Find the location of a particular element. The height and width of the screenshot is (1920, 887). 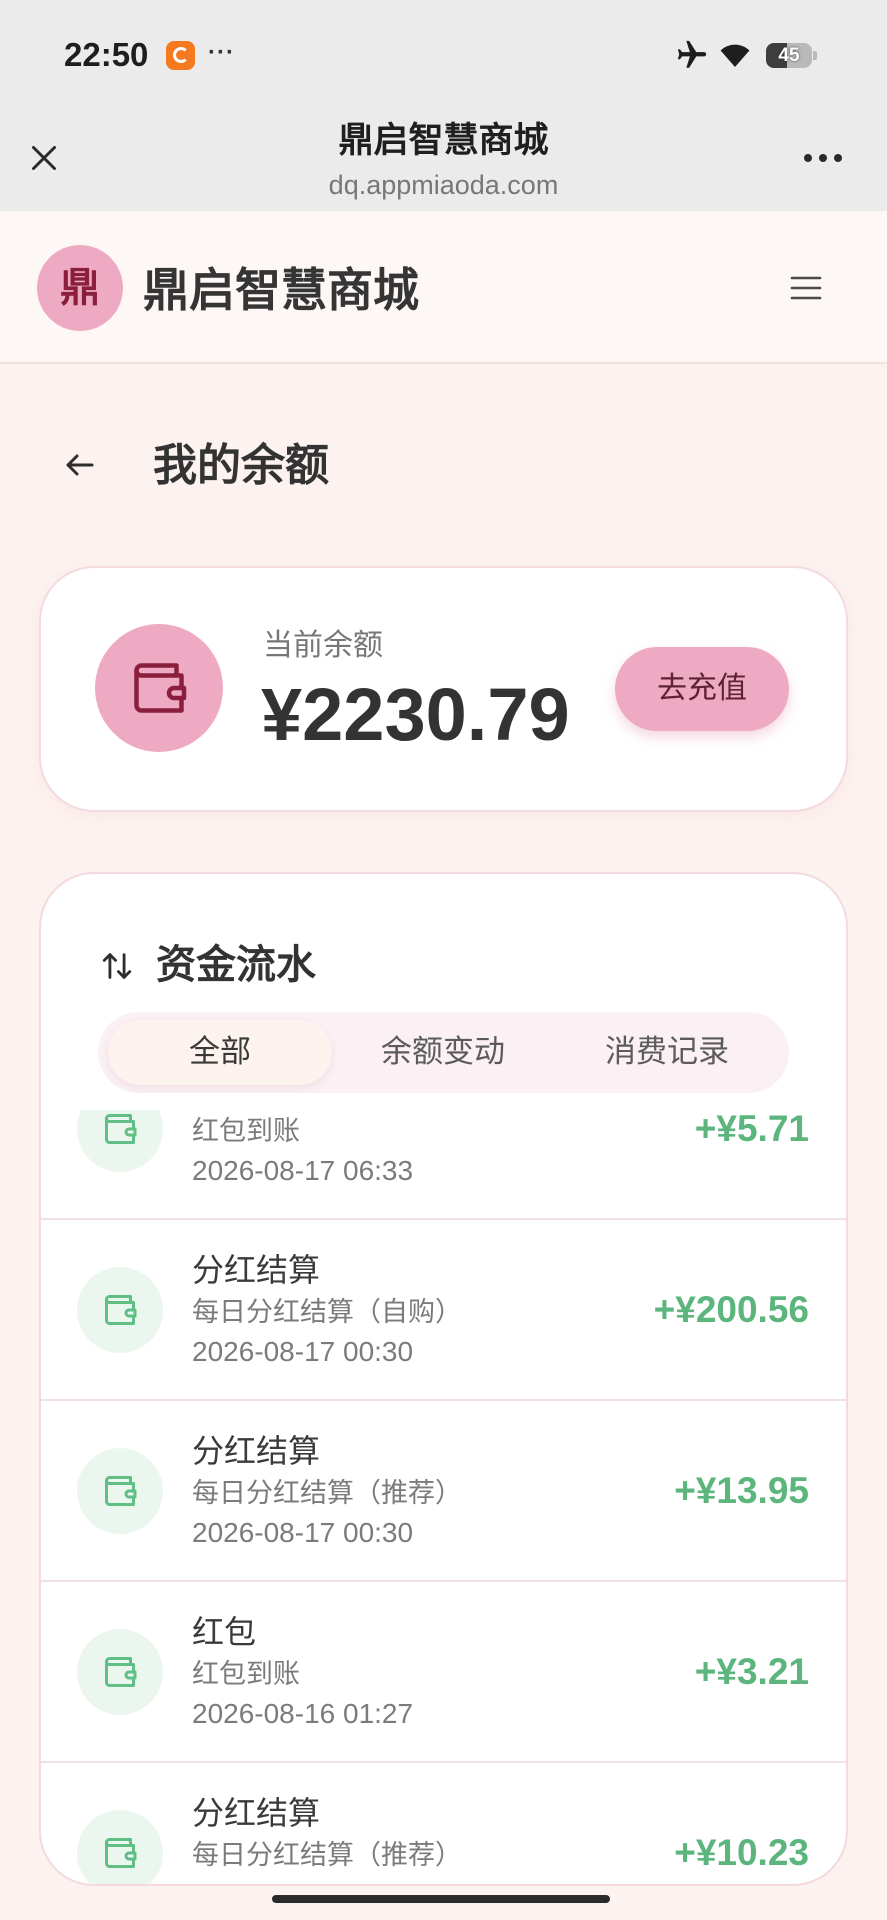

battery-level-text: 45 is located at coordinates (789, 55).